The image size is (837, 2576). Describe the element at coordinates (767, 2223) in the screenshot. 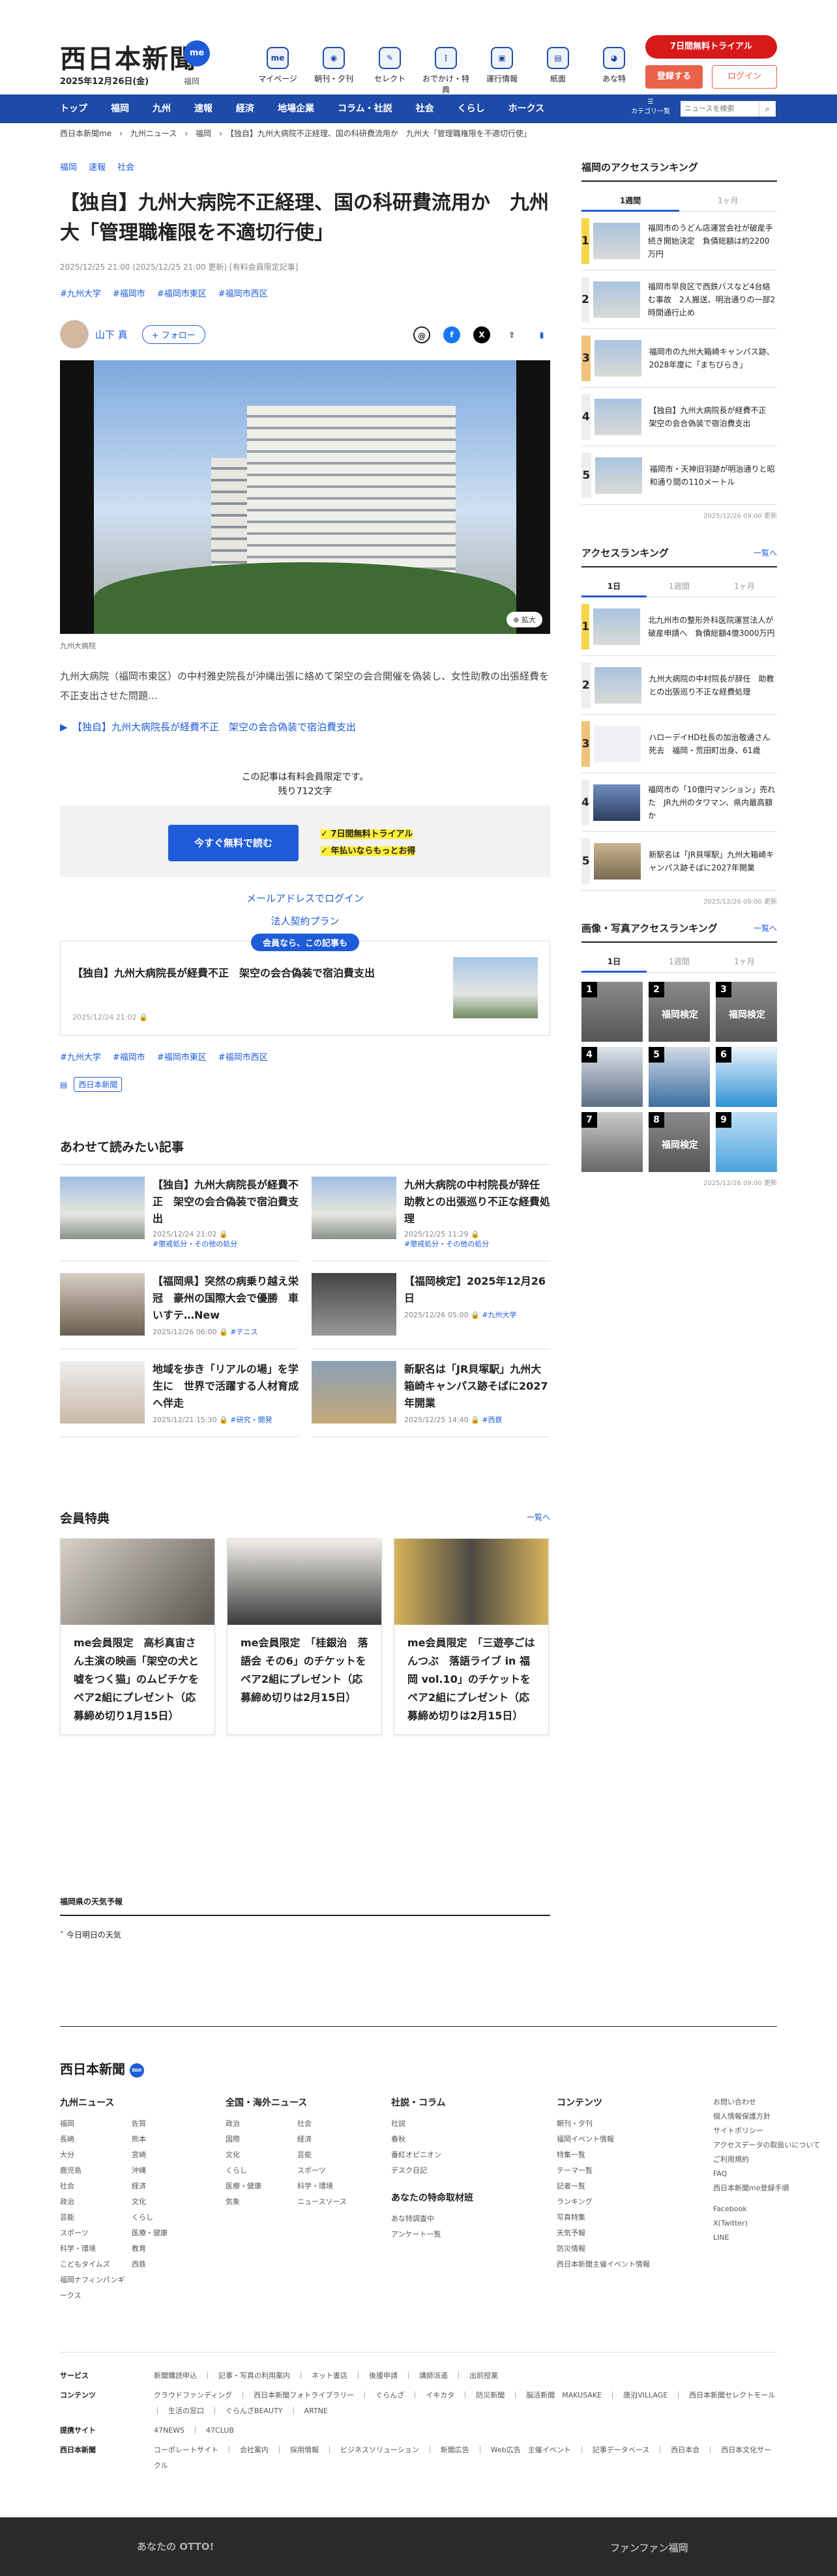

I see `social-link: X(Twitter)` at that location.